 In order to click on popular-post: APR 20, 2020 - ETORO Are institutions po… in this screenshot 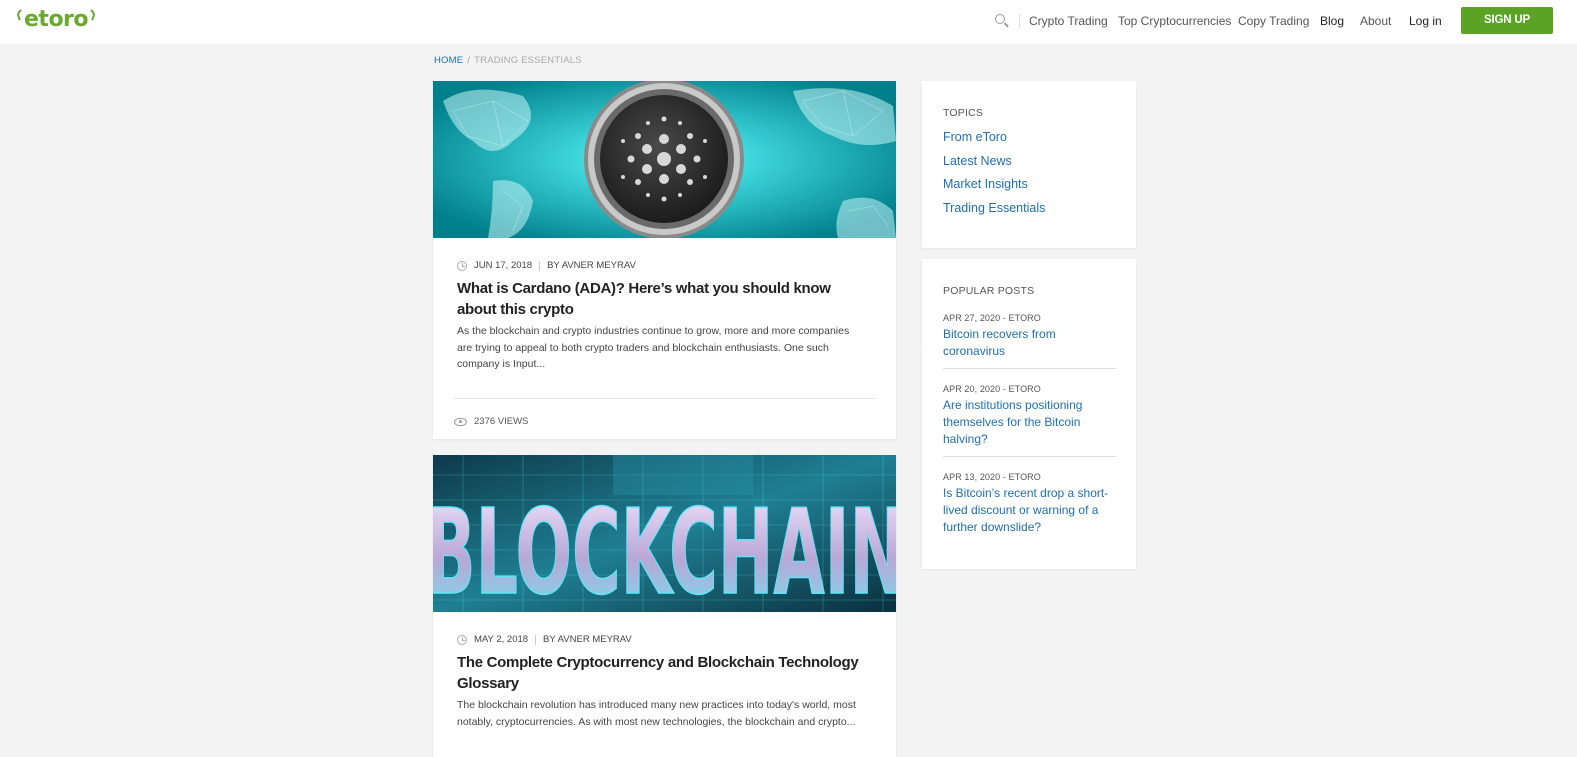, I will do `click(1029, 416)`.